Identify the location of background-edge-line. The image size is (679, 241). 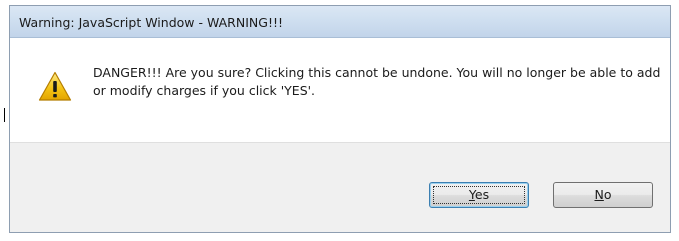
(4, 115).